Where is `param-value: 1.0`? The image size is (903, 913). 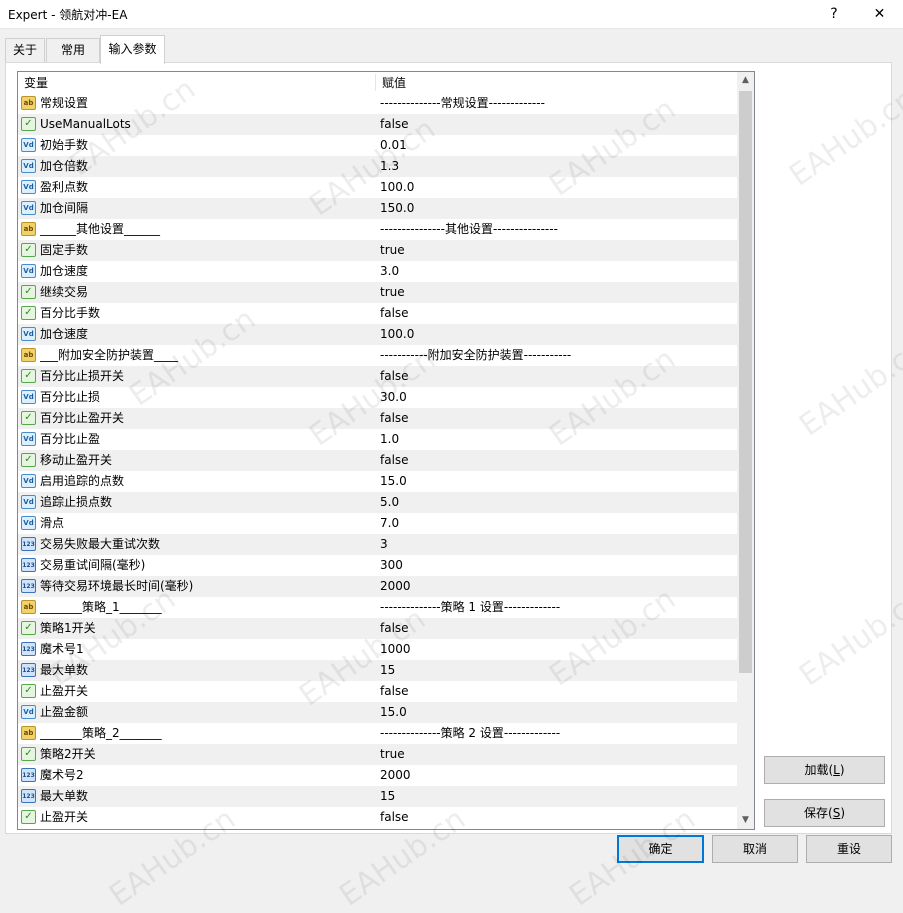
param-value: 1.0 is located at coordinates (558, 439).